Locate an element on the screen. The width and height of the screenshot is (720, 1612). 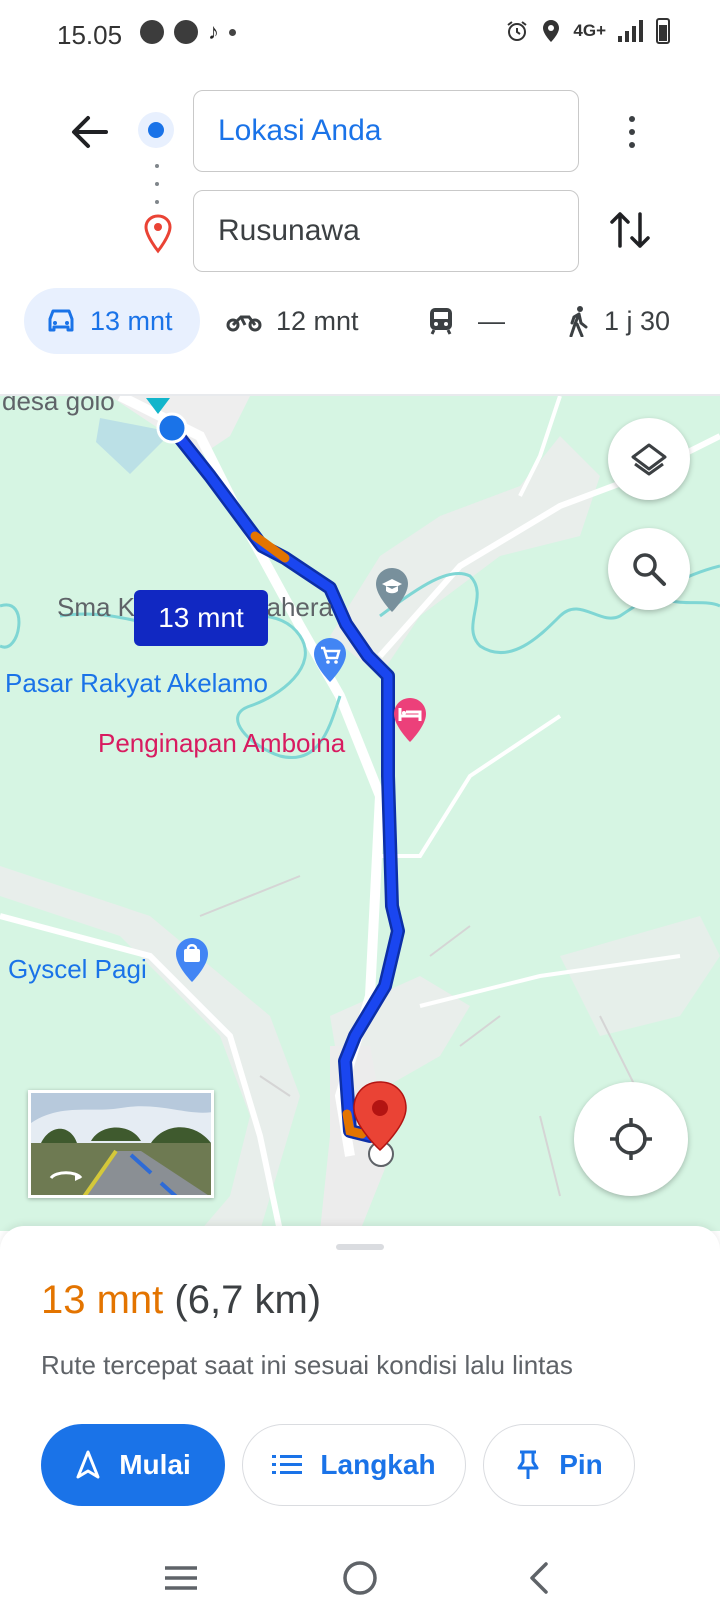
street-view-thumbnail is located at coordinates (121, 1144).